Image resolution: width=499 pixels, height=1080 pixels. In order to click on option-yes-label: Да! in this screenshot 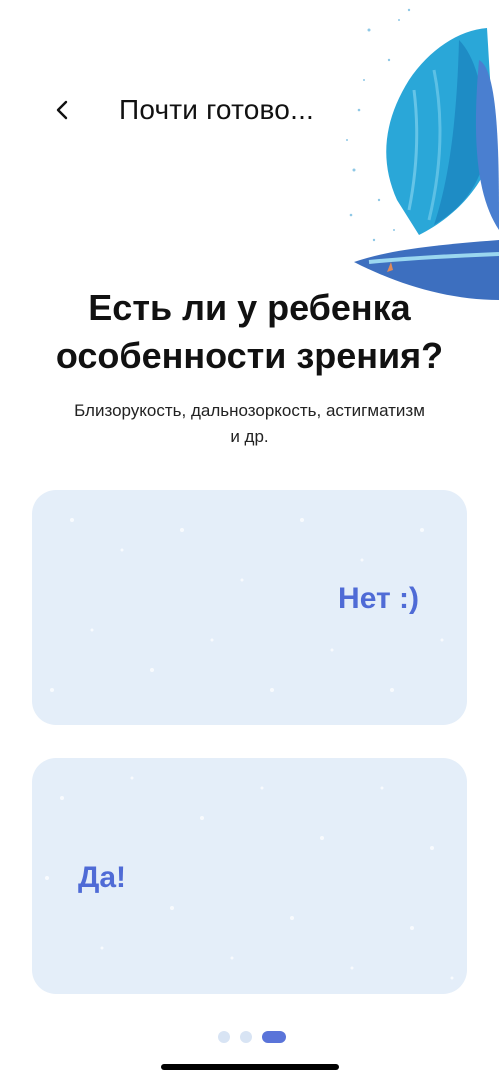, I will do `click(102, 877)`.